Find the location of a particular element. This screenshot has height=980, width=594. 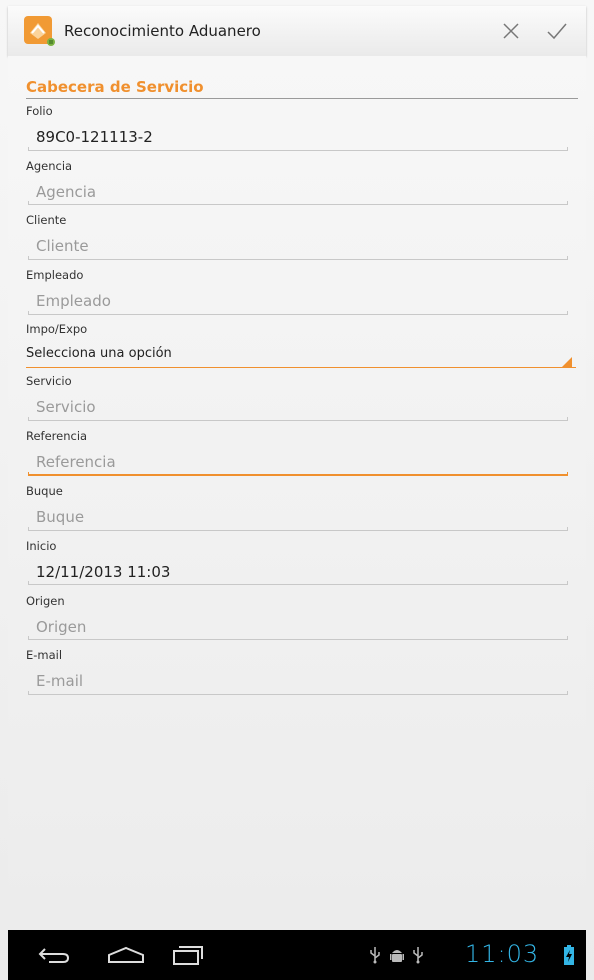

close-icon is located at coordinates (511, 31).